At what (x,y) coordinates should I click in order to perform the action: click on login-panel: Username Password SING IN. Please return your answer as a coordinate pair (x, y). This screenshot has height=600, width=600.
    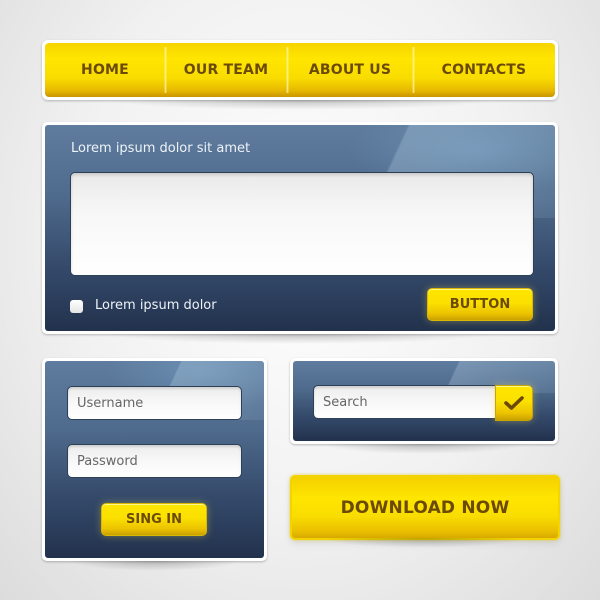
    Looking at the image, I should click on (154, 464).